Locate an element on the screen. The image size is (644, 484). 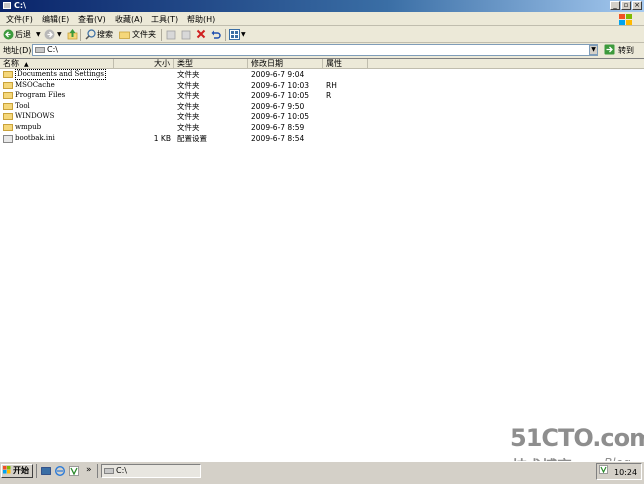
go-button: 转到 is located at coordinates (626, 50).